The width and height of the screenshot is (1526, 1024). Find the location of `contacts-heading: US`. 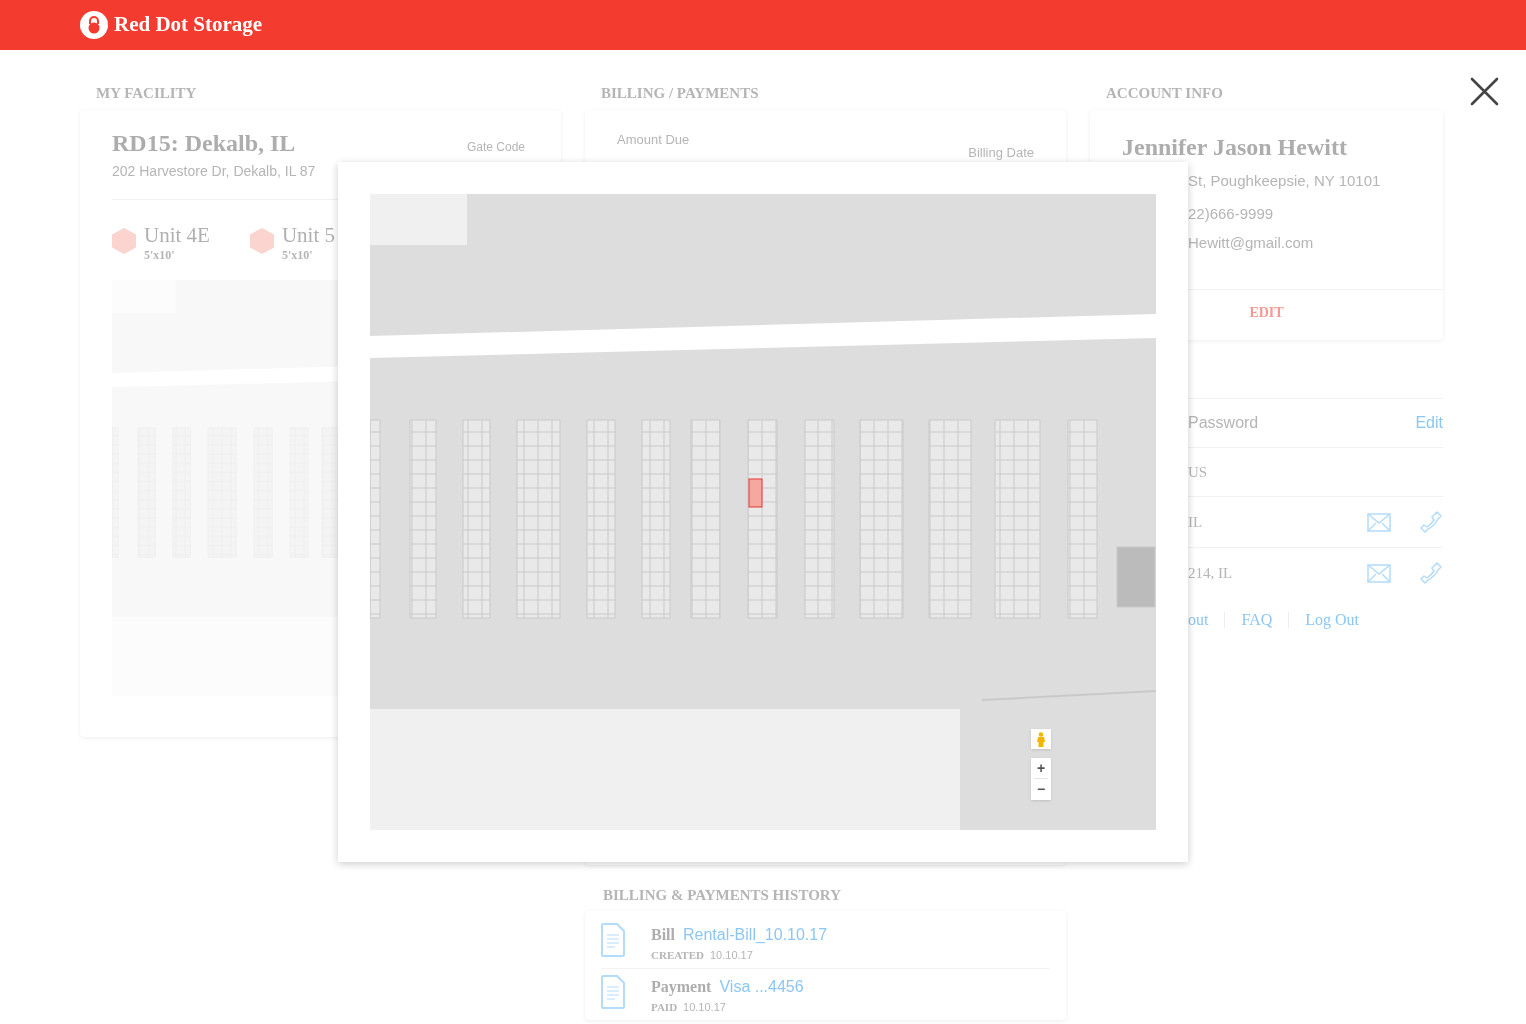

contacts-heading: US is located at coordinates (1198, 472).